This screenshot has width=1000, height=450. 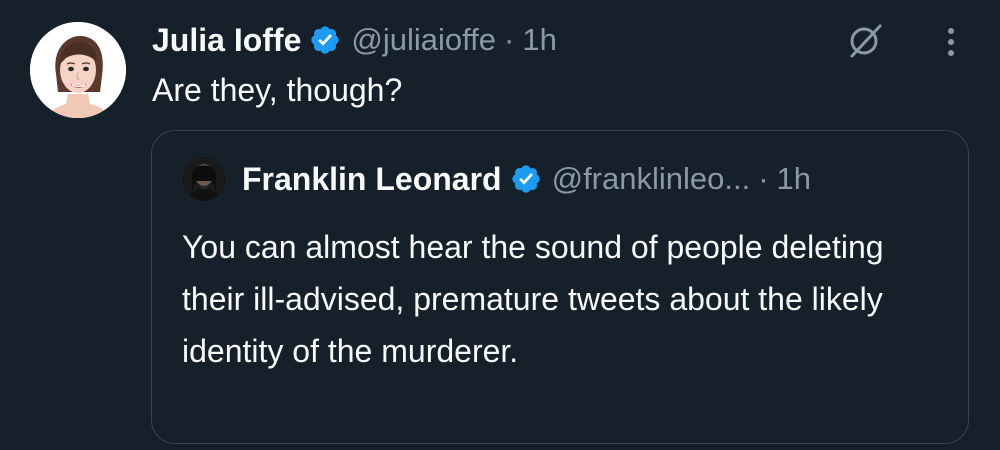 What do you see at coordinates (794, 178) in the screenshot?
I see `quoted-timestamp: 1h` at bounding box center [794, 178].